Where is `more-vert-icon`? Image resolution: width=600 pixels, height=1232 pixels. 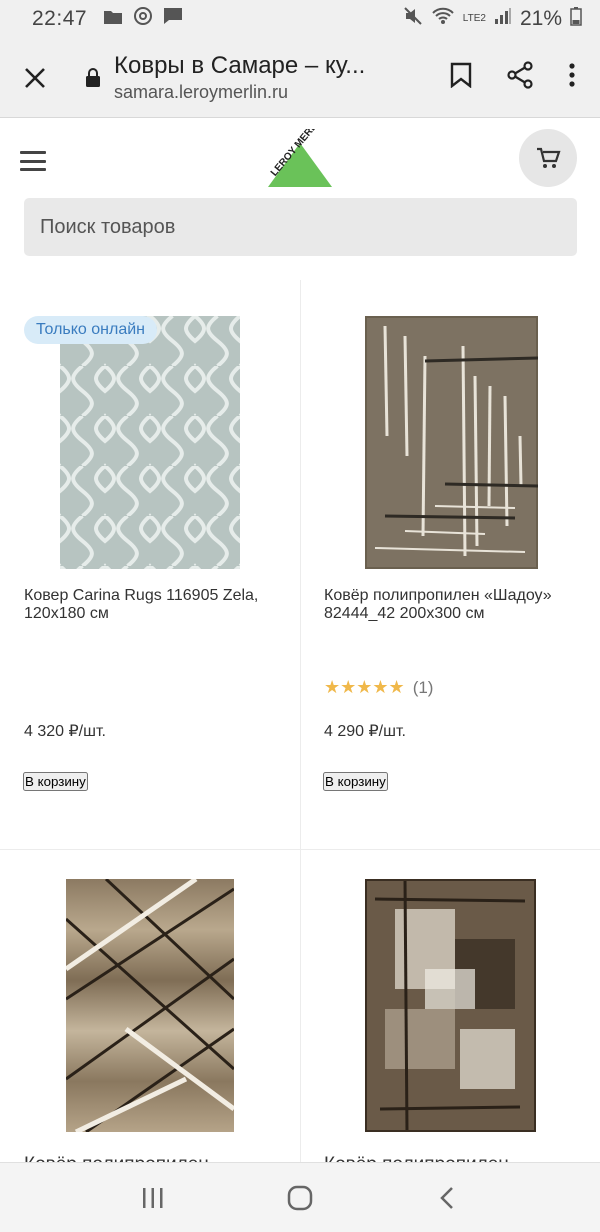 more-vert-icon is located at coordinates (572, 75).